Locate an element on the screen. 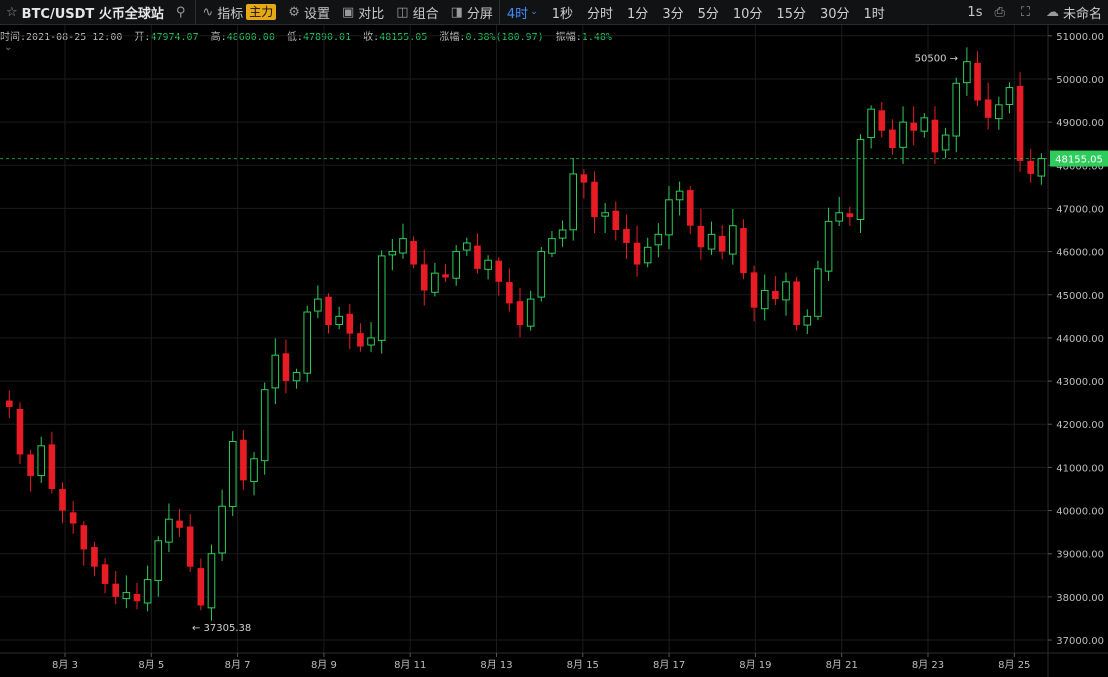 The height and width of the screenshot is (677, 1108). open-label: 开: is located at coordinates (142, 37).